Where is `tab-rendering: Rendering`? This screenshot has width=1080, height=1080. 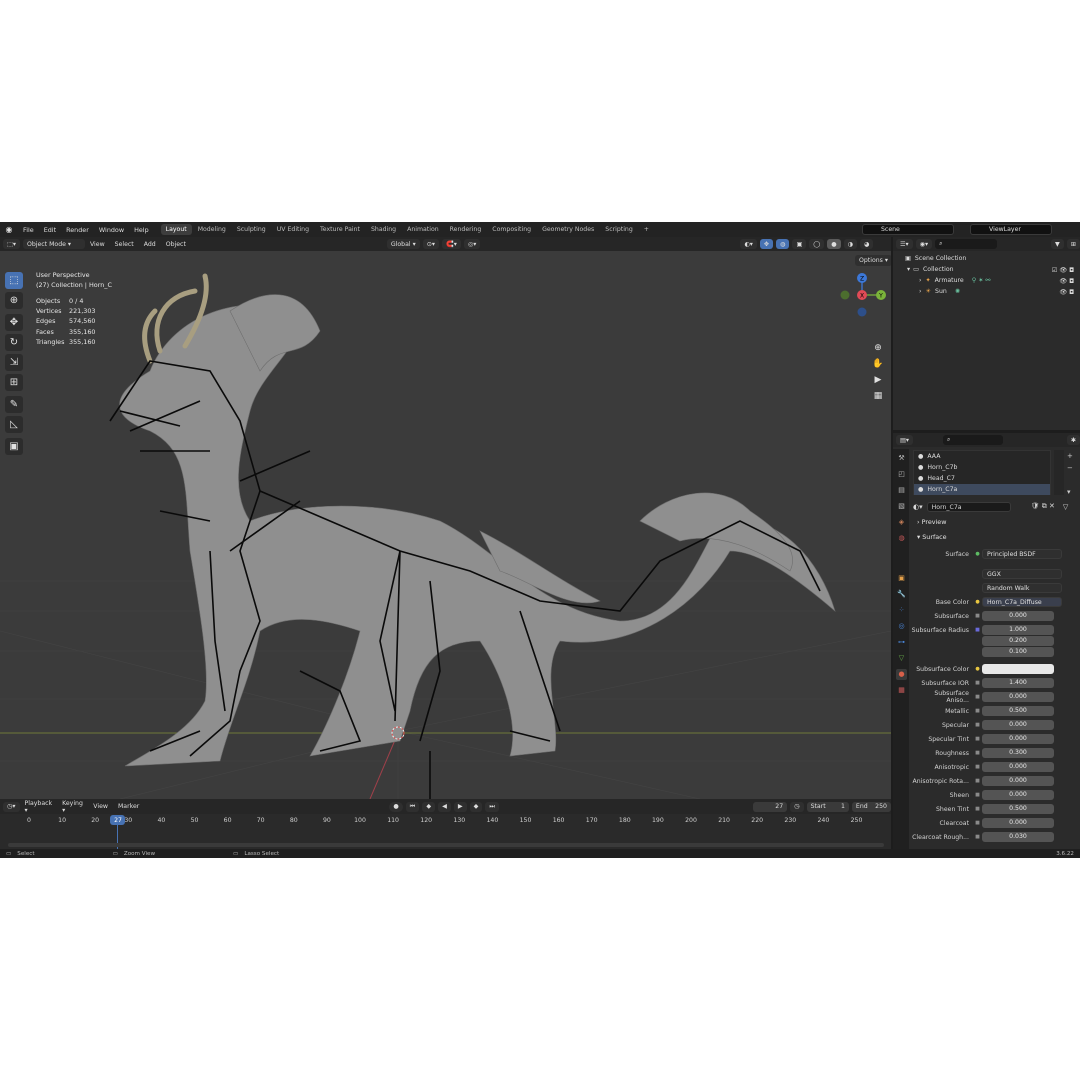 tab-rendering: Rendering is located at coordinates (466, 229).